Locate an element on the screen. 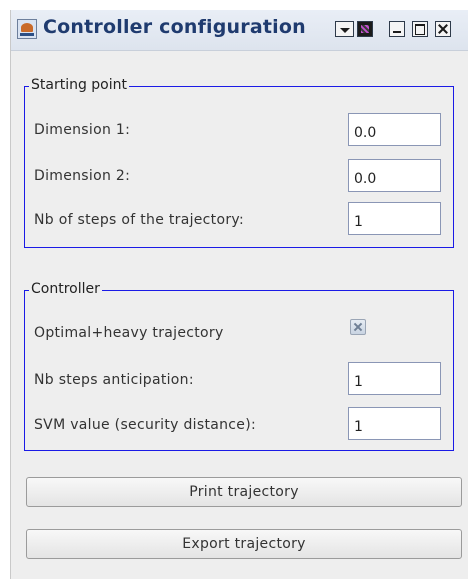 The width and height of the screenshot is (468, 579). print-trajectory-button: Print trajectory is located at coordinates (244, 492).